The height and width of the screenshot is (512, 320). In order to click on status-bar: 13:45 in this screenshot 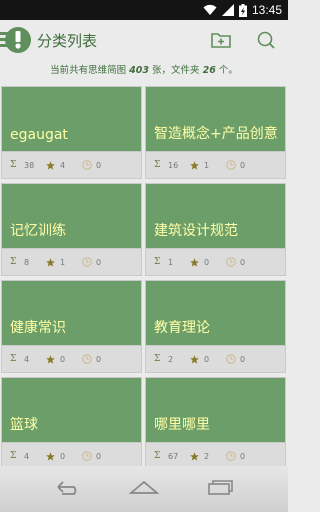, I will do `click(144, 10)`.